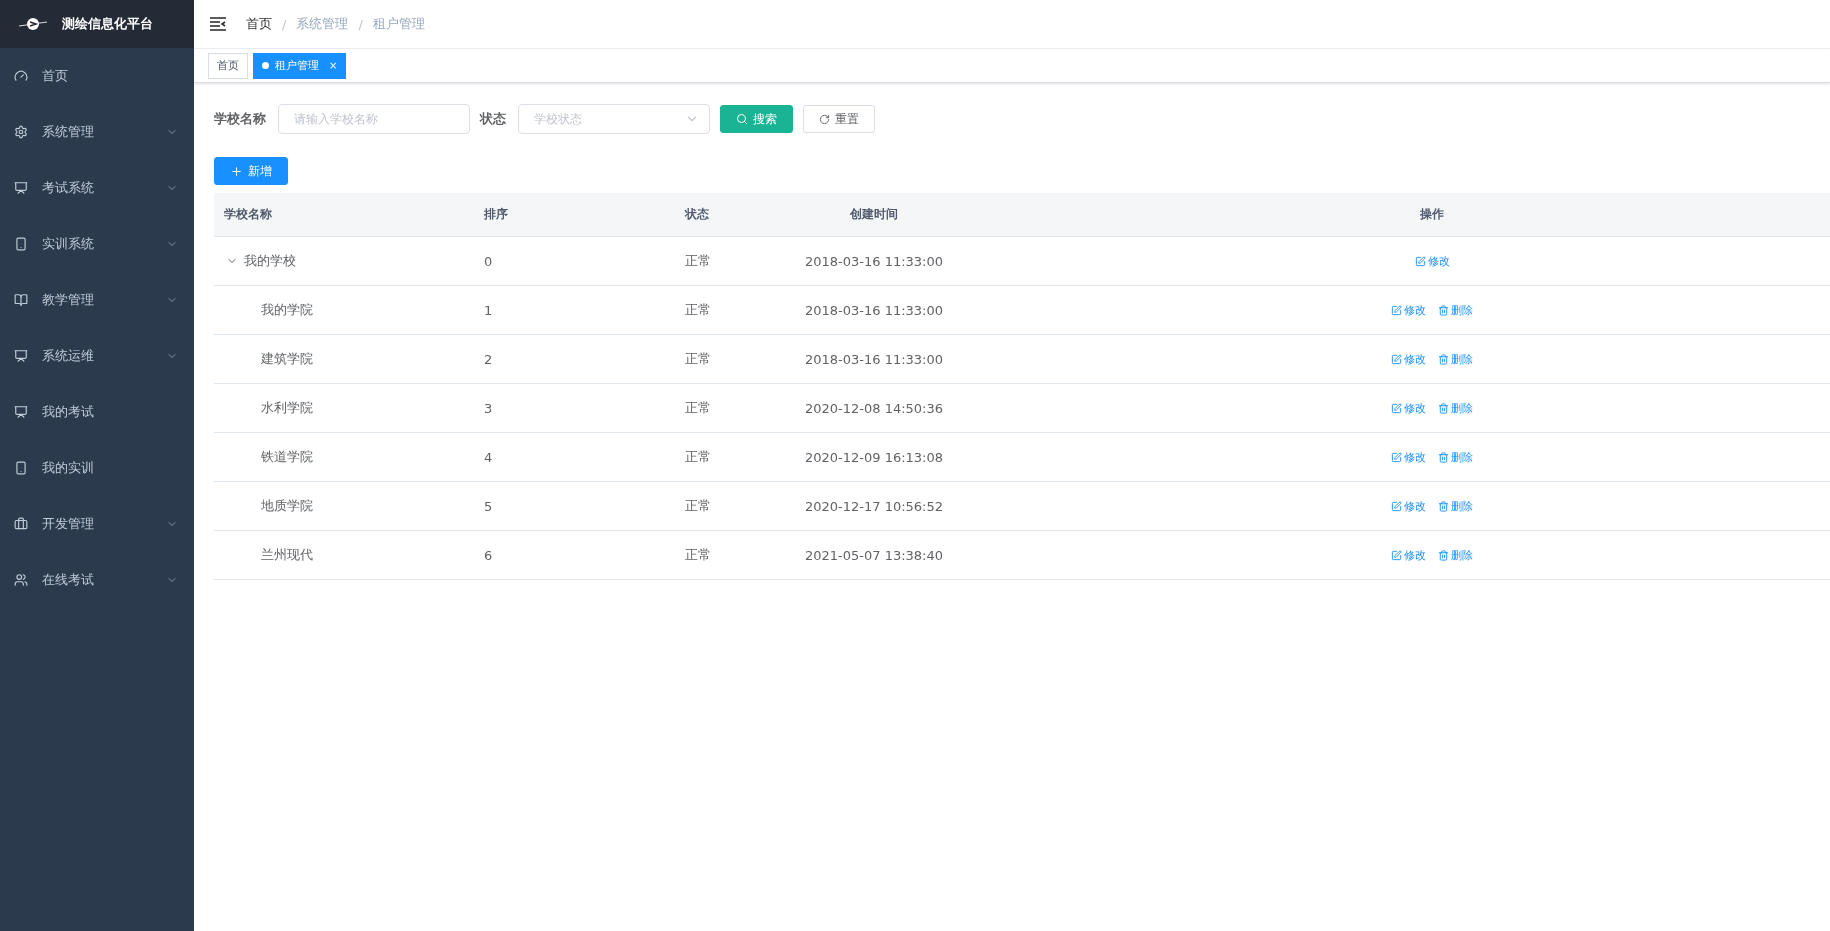 The width and height of the screenshot is (1830, 931). Describe the element at coordinates (287, 555) in the screenshot. I see `school-name: 兰州现代` at that location.